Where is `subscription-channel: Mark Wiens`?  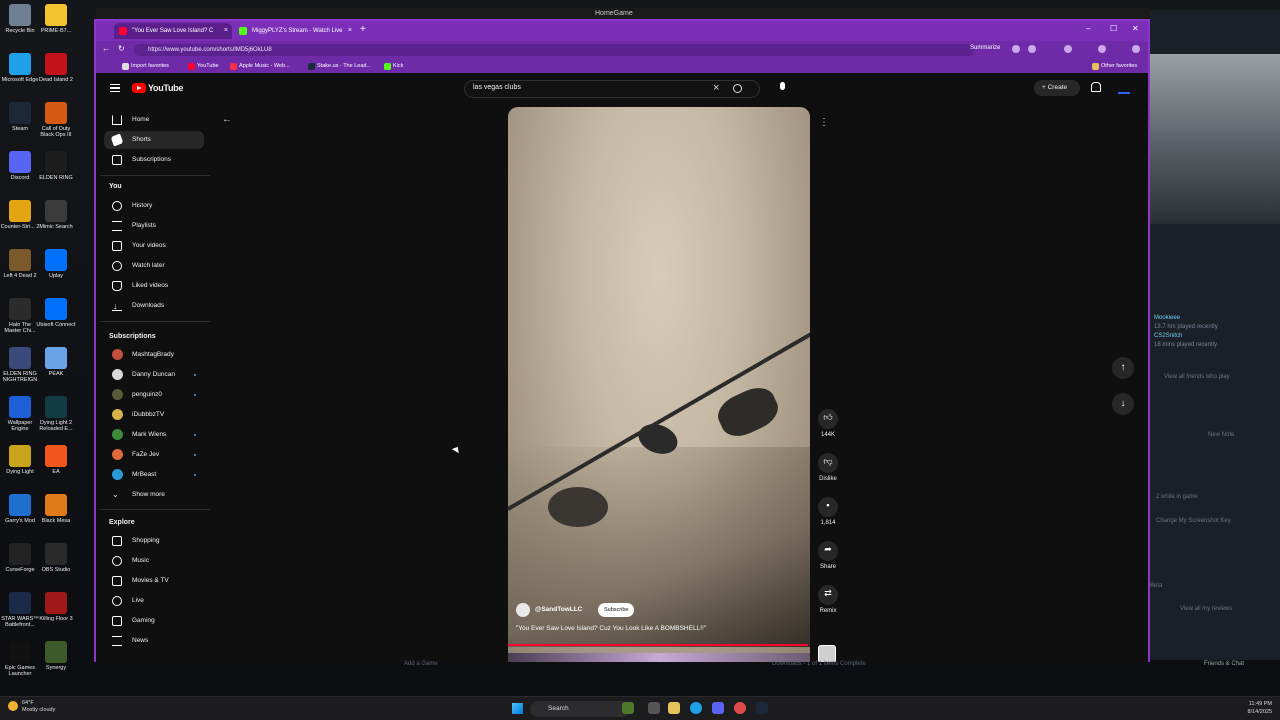 subscription-channel: Mark Wiens is located at coordinates (154, 435).